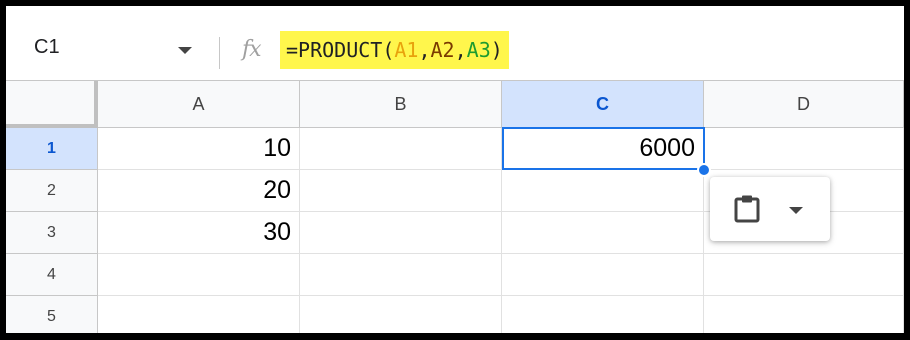  I want to click on cell-d5, so click(804, 314).